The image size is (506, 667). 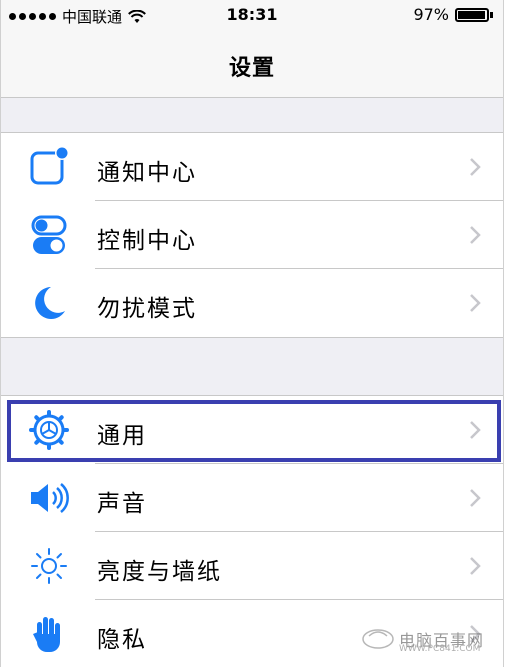 What do you see at coordinates (49, 234) in the screenshot?
I see `control-center-icon` at bounding box center [49, 234].